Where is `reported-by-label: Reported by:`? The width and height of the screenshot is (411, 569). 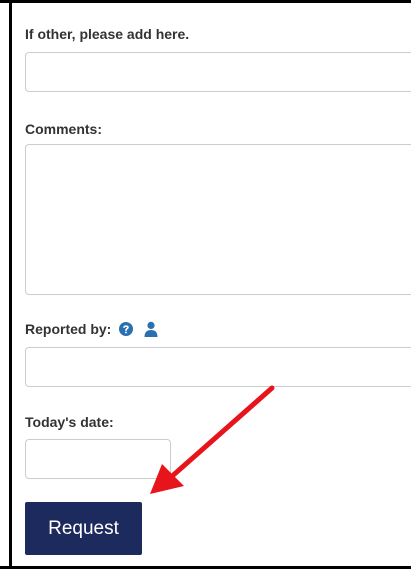
reported-by-label: Reported by: is located at coordinates (68, 329).